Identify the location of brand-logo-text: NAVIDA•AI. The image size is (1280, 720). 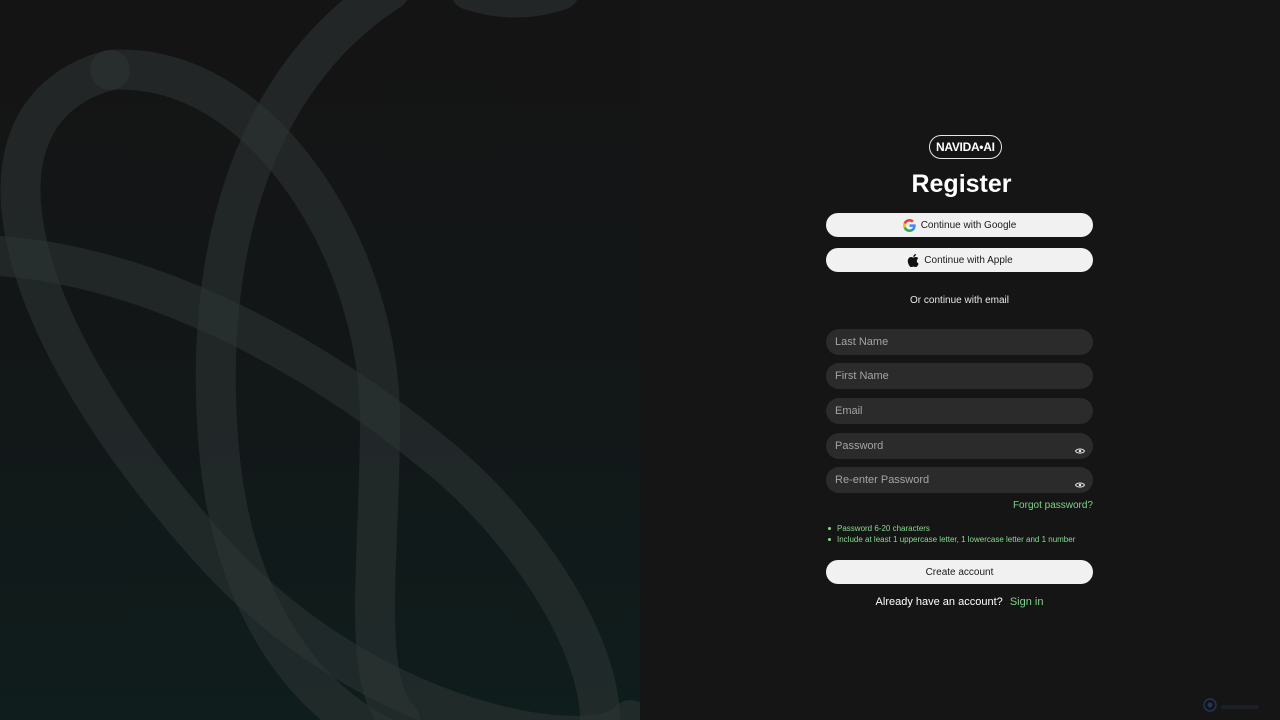
(965, 147).